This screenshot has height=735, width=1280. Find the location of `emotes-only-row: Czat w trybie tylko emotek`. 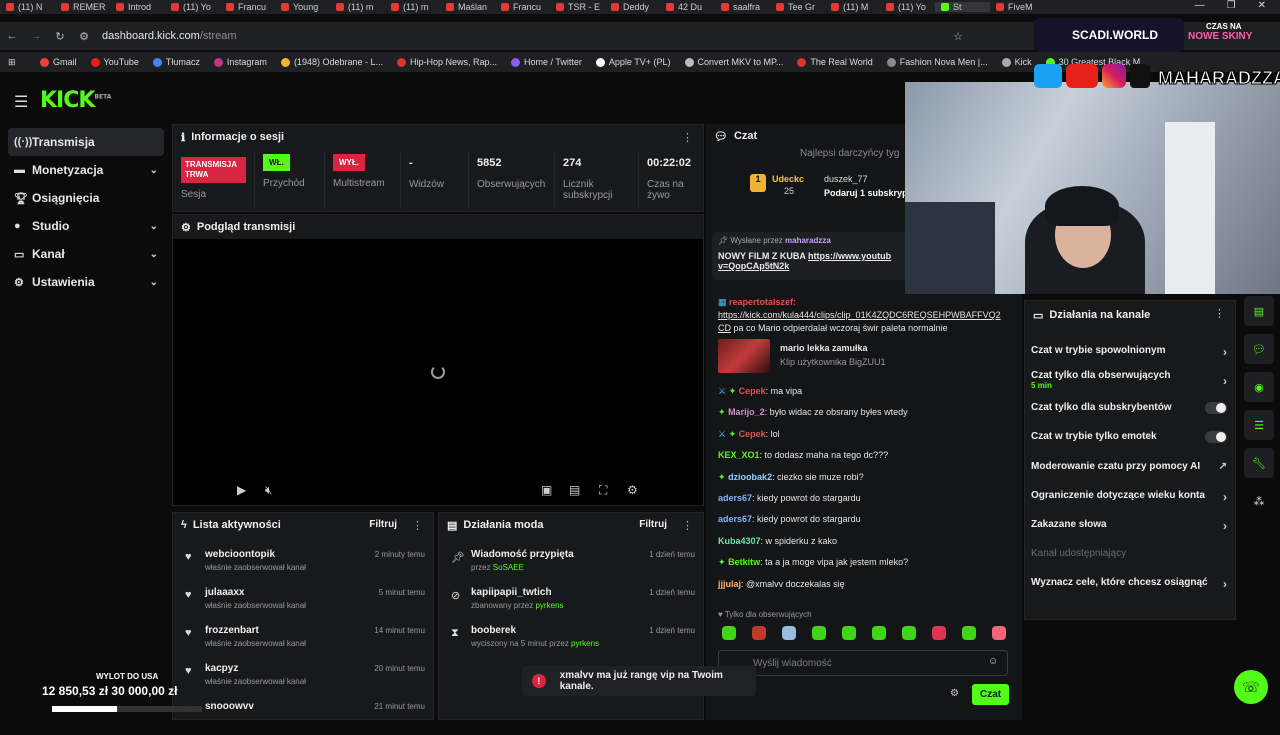

emotes-only-row: Czat w trybie tylko emotek is located at coordinates (1131, 437).